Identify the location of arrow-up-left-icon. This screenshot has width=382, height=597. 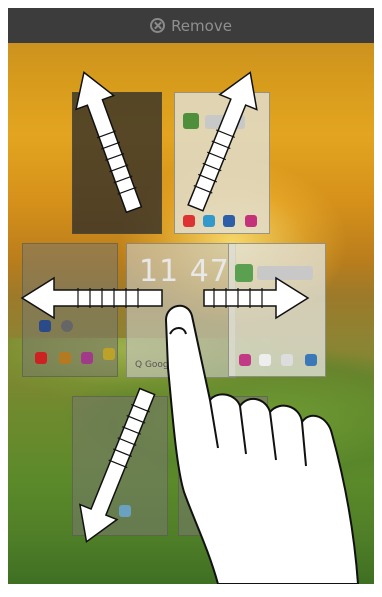
(109, 142).